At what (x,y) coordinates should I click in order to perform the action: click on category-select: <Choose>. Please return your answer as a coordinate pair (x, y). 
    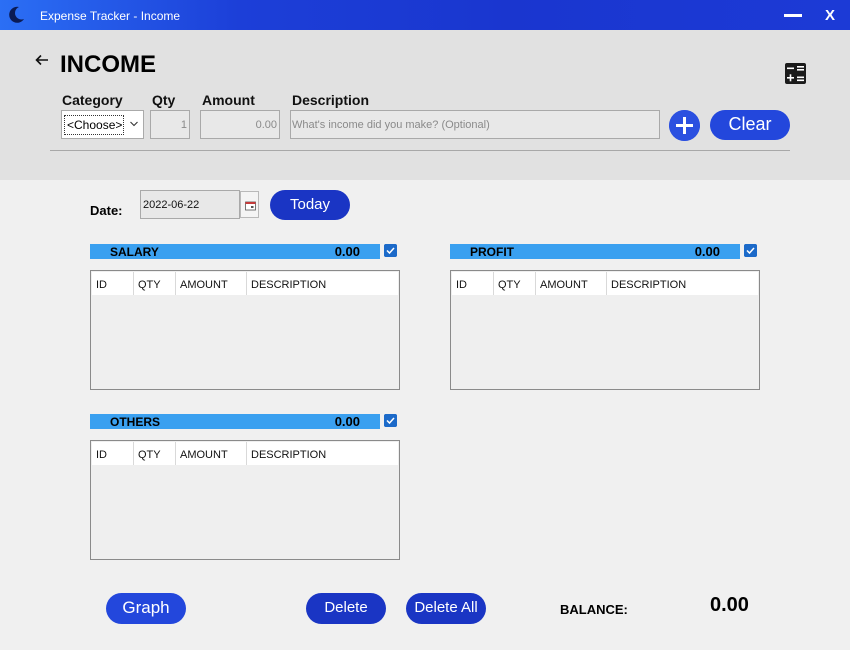
    Looking at the image, I should click on (102, 124).